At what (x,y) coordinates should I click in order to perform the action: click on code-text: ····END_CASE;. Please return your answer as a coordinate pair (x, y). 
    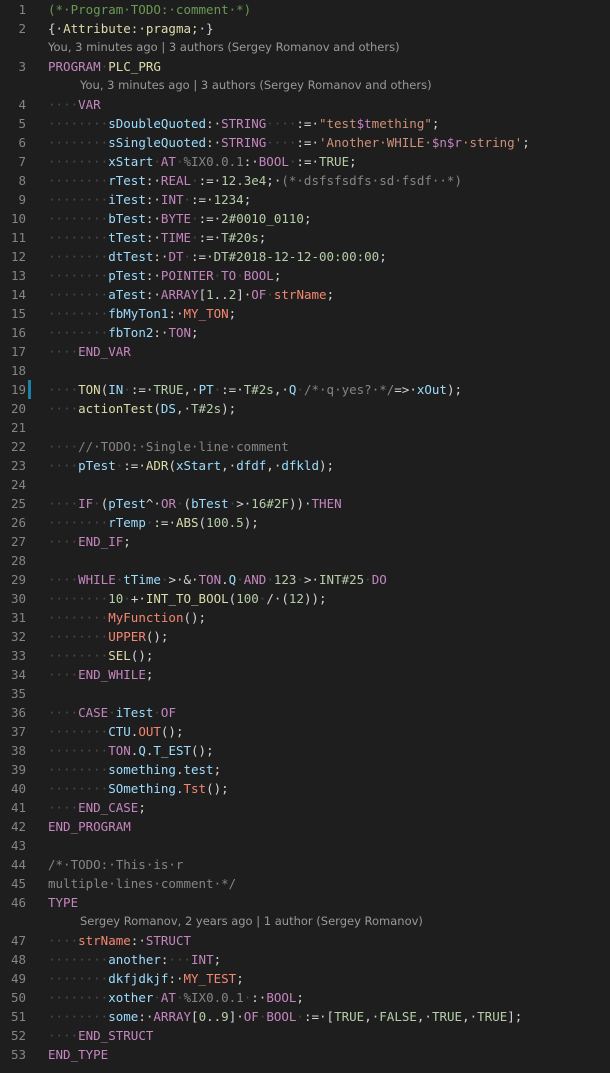
    Looking at the image, I should click on (97, 807).